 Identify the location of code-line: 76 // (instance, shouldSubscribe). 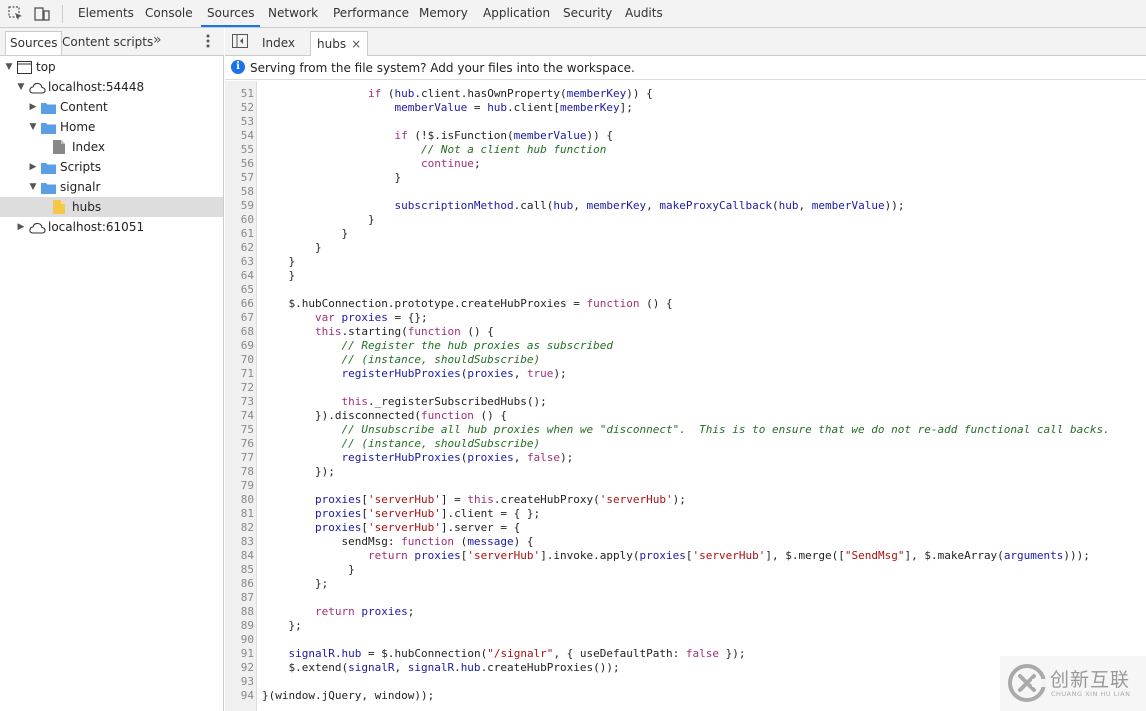
(685, 444).